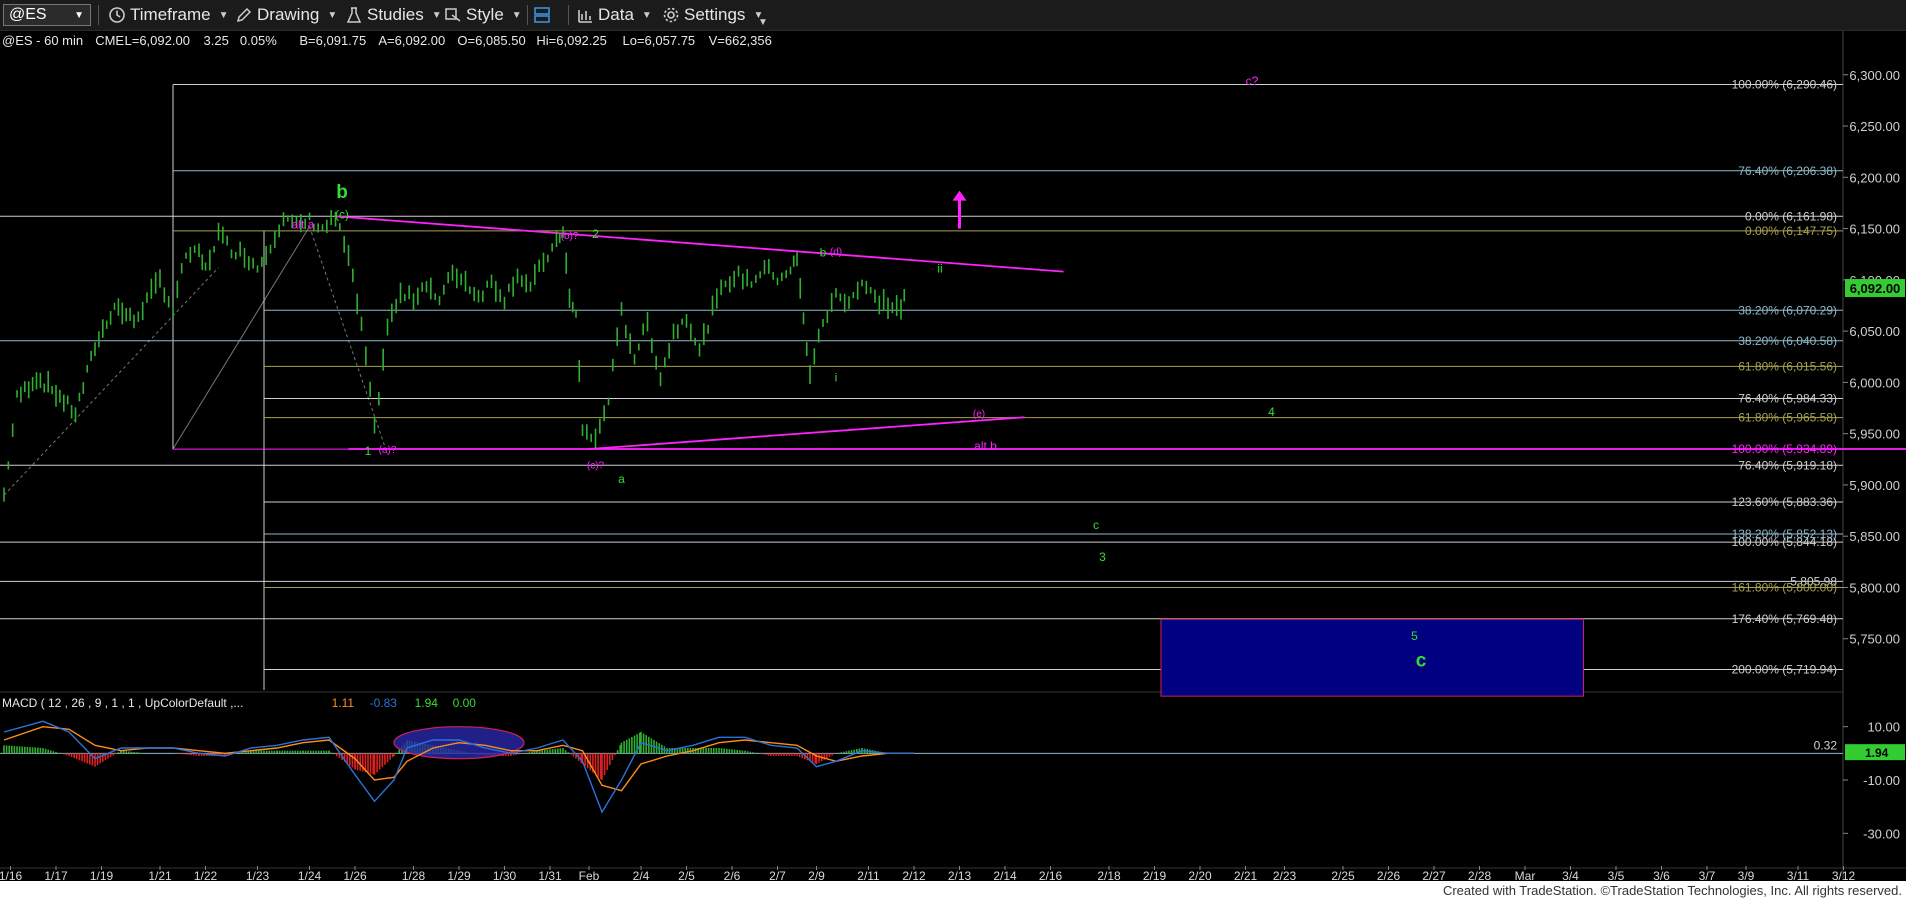 Image resolution: width=1906 pixels, height=900 pixels. I want to click on y-tick-label: 6,050.00, so click(1874, 331).